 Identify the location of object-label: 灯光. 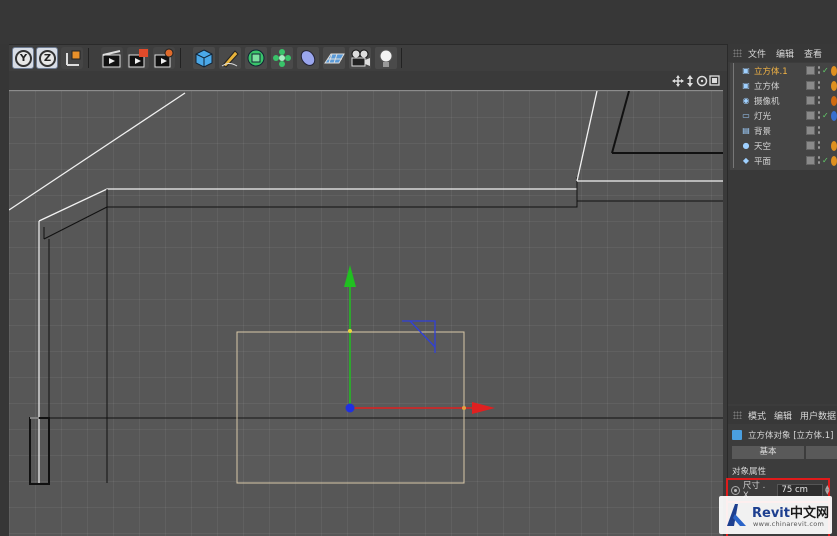
(763, 116).